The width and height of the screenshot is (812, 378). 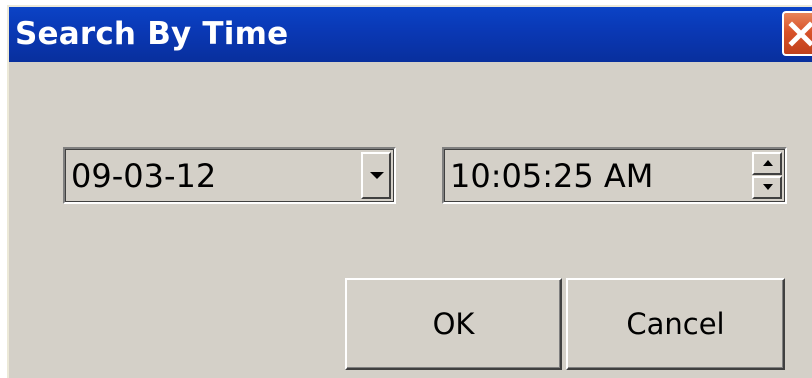 I want to click on chevron-down-icon, so click(x=377, y=175).